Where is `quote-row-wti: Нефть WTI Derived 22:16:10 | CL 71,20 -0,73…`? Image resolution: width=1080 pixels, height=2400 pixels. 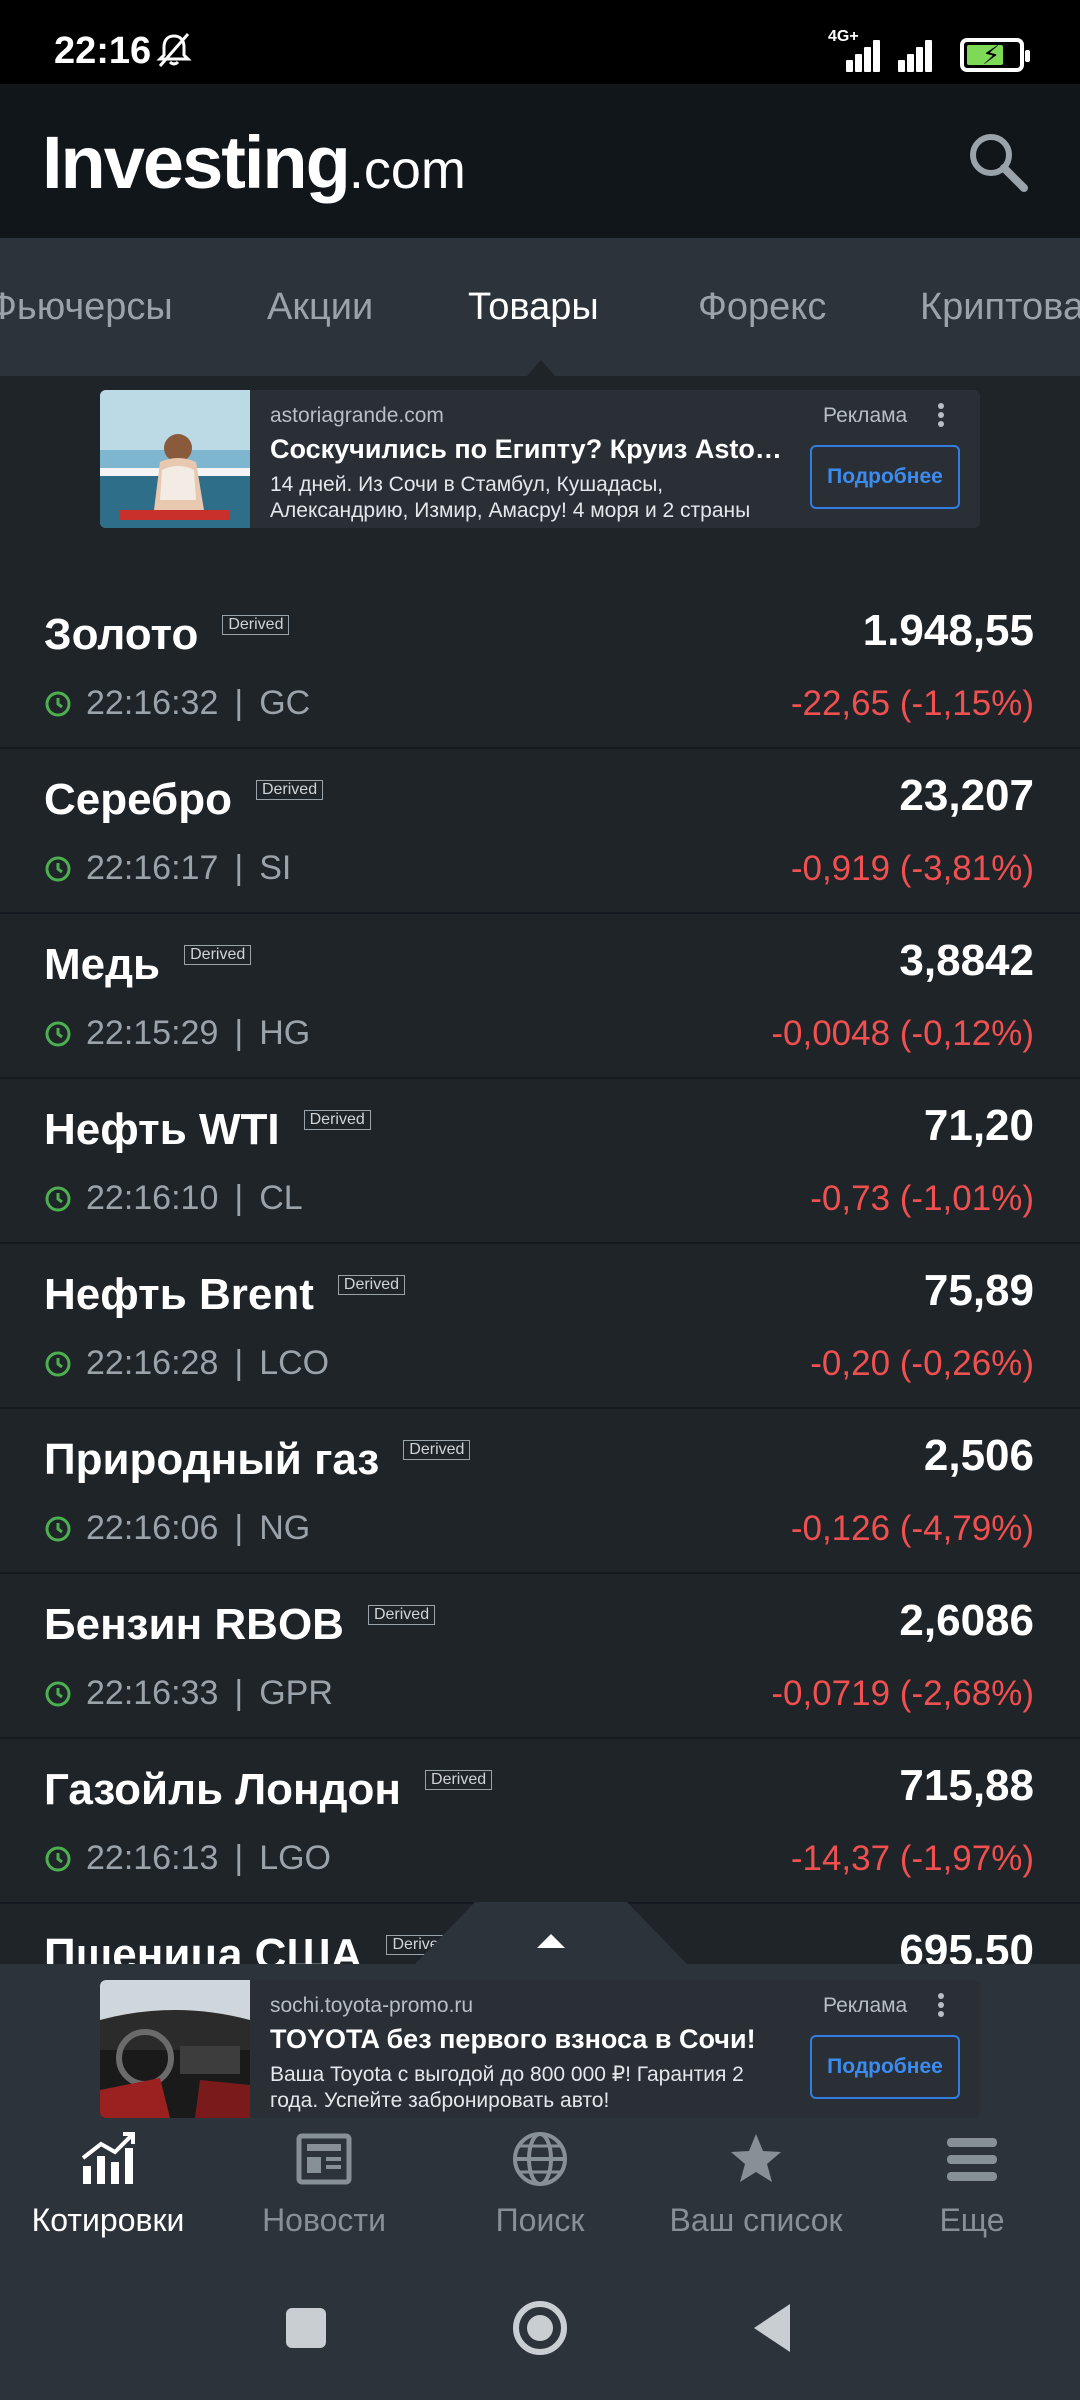 quote-row-wti: Нефть WTI Derived 22:16:10 | CL 71,20 -0,73… is located at coordinates (540, 1161).